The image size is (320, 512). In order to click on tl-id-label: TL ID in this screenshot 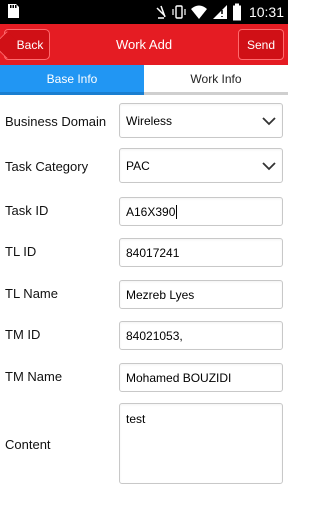, I will do `click(21, 251)`.